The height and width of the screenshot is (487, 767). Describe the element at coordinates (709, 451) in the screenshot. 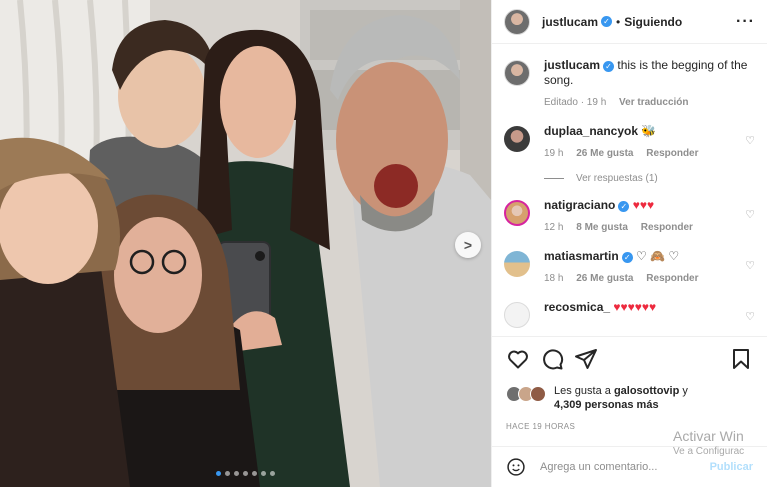

I see `watermark-subtitle: Ve a Configurac` at that location.